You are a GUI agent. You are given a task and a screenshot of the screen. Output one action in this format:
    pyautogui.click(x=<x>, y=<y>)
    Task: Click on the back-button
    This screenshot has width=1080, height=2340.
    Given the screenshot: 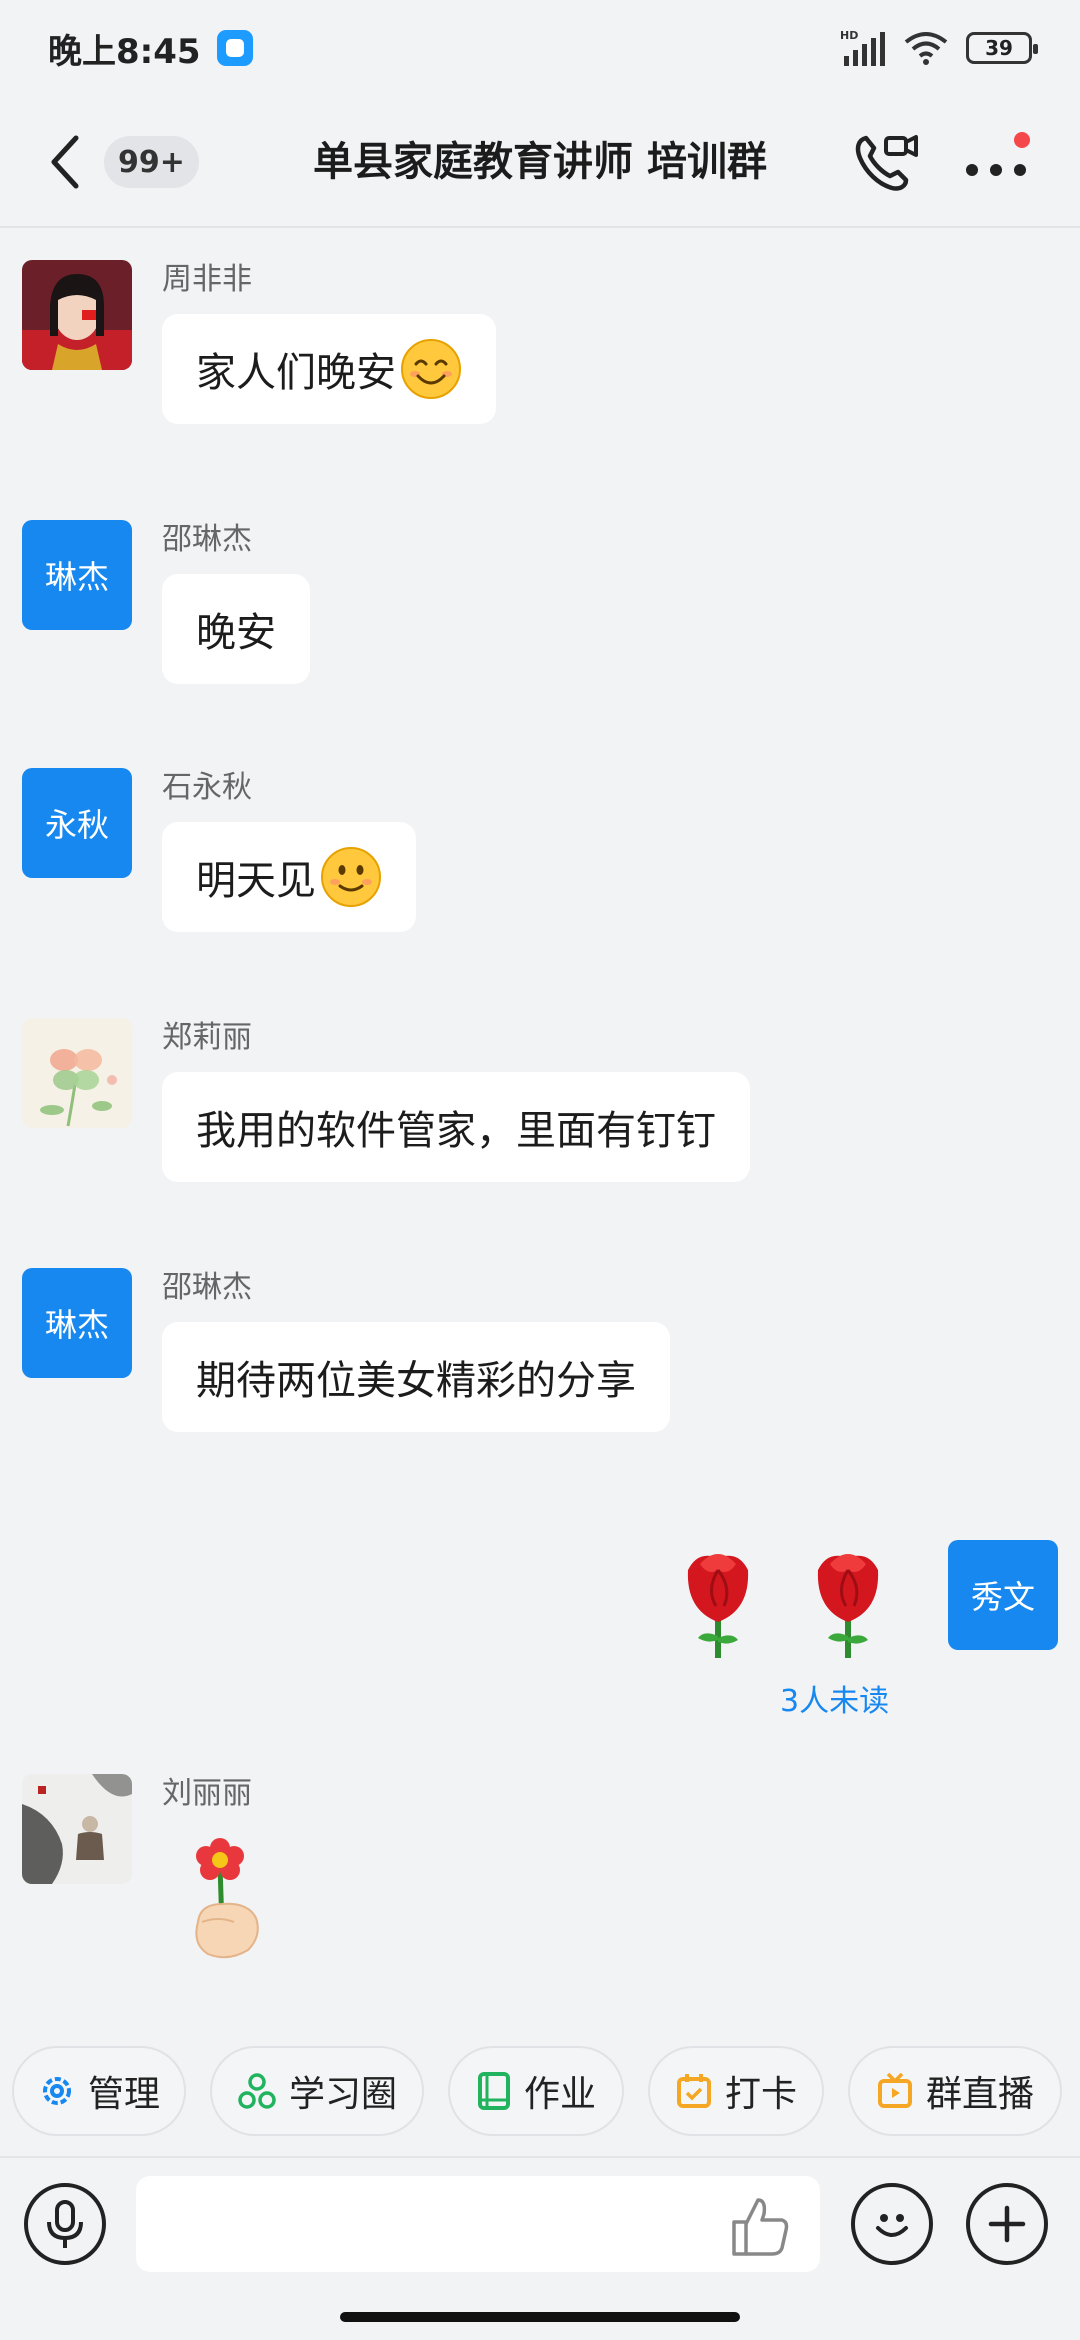 What is the action you would take?
    pyautogui.click(x=65, y=162)
    